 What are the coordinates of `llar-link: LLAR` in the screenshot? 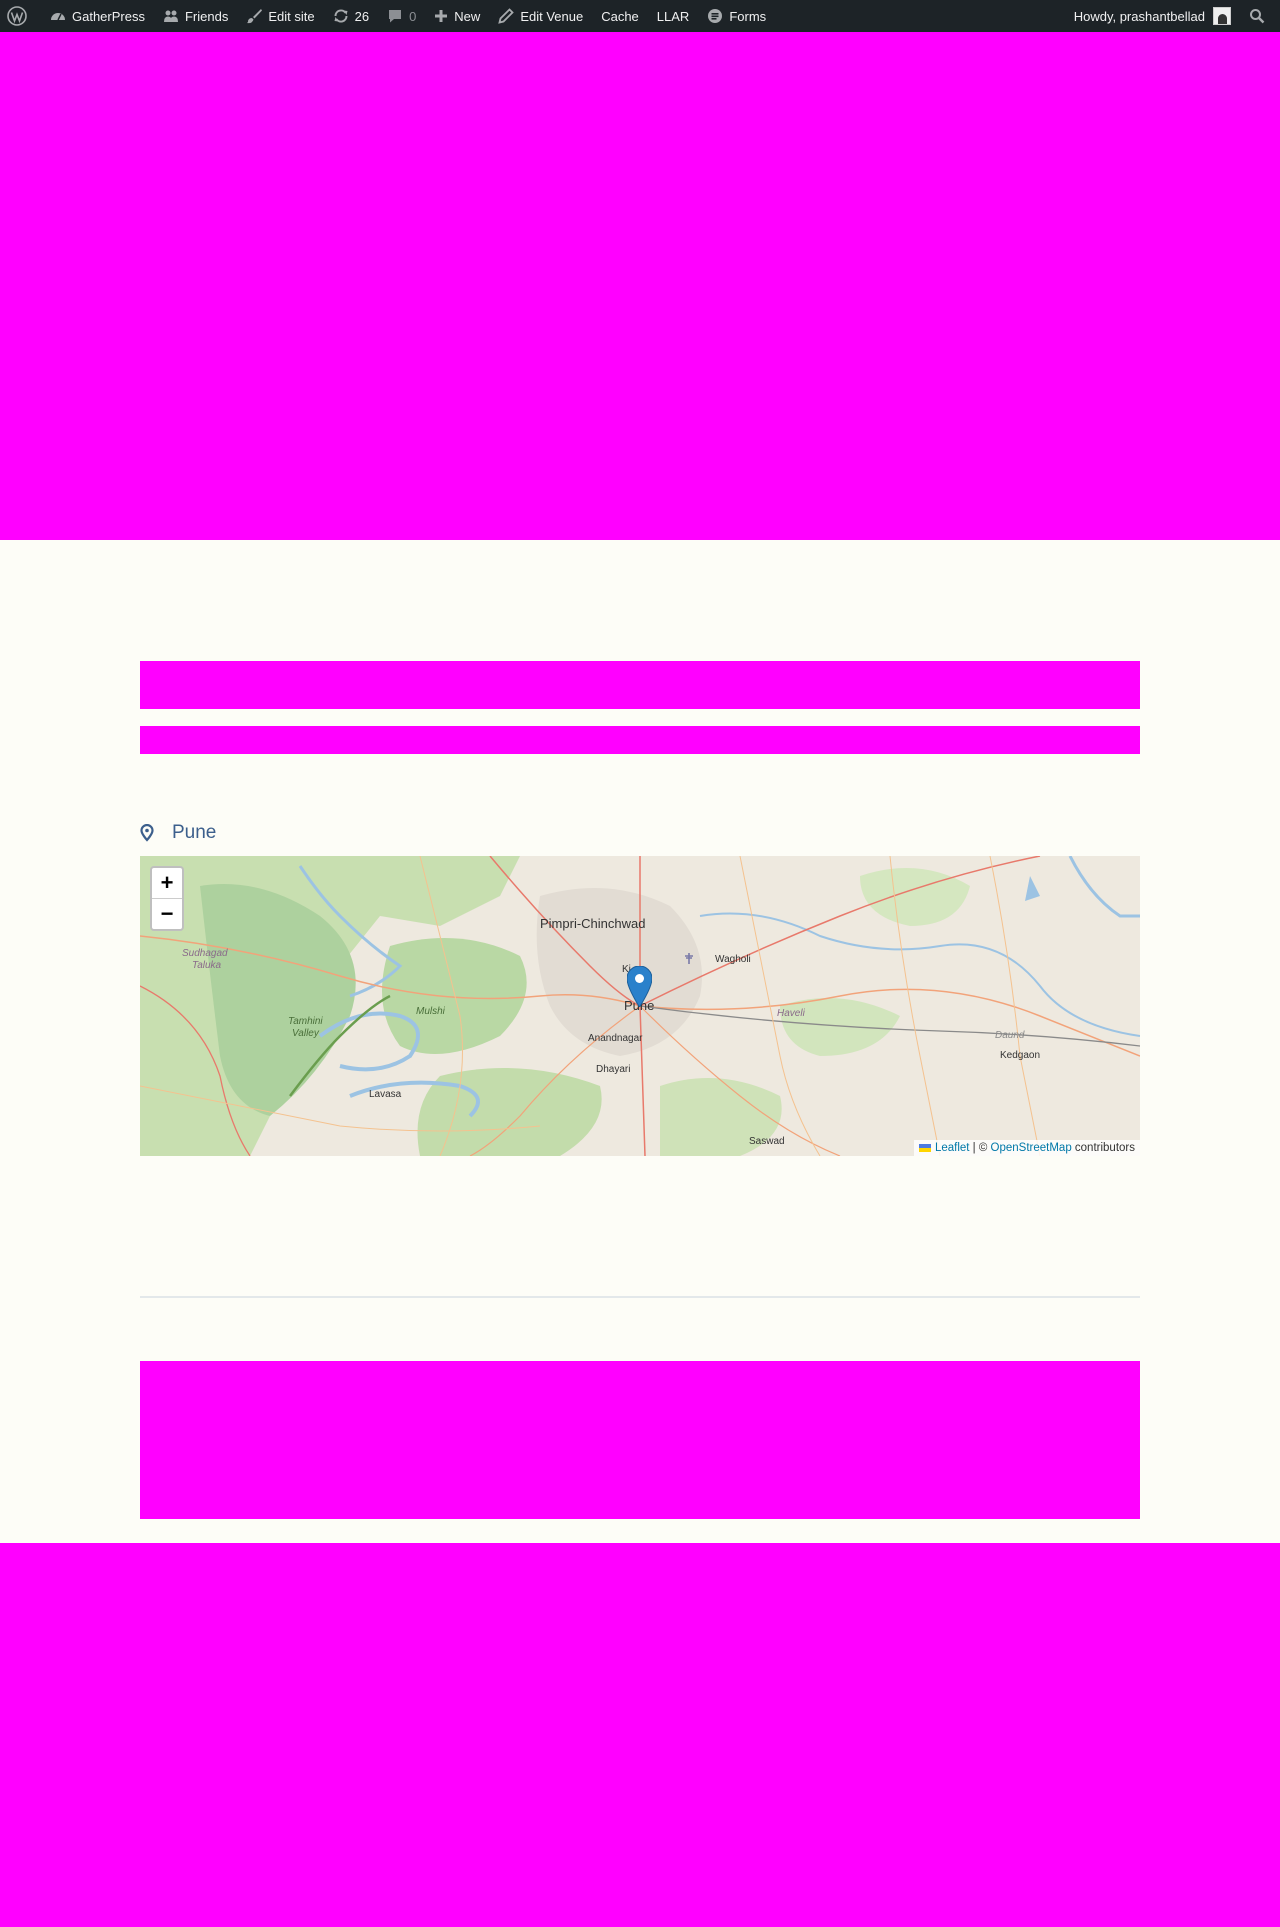 It's located at (673, 16).